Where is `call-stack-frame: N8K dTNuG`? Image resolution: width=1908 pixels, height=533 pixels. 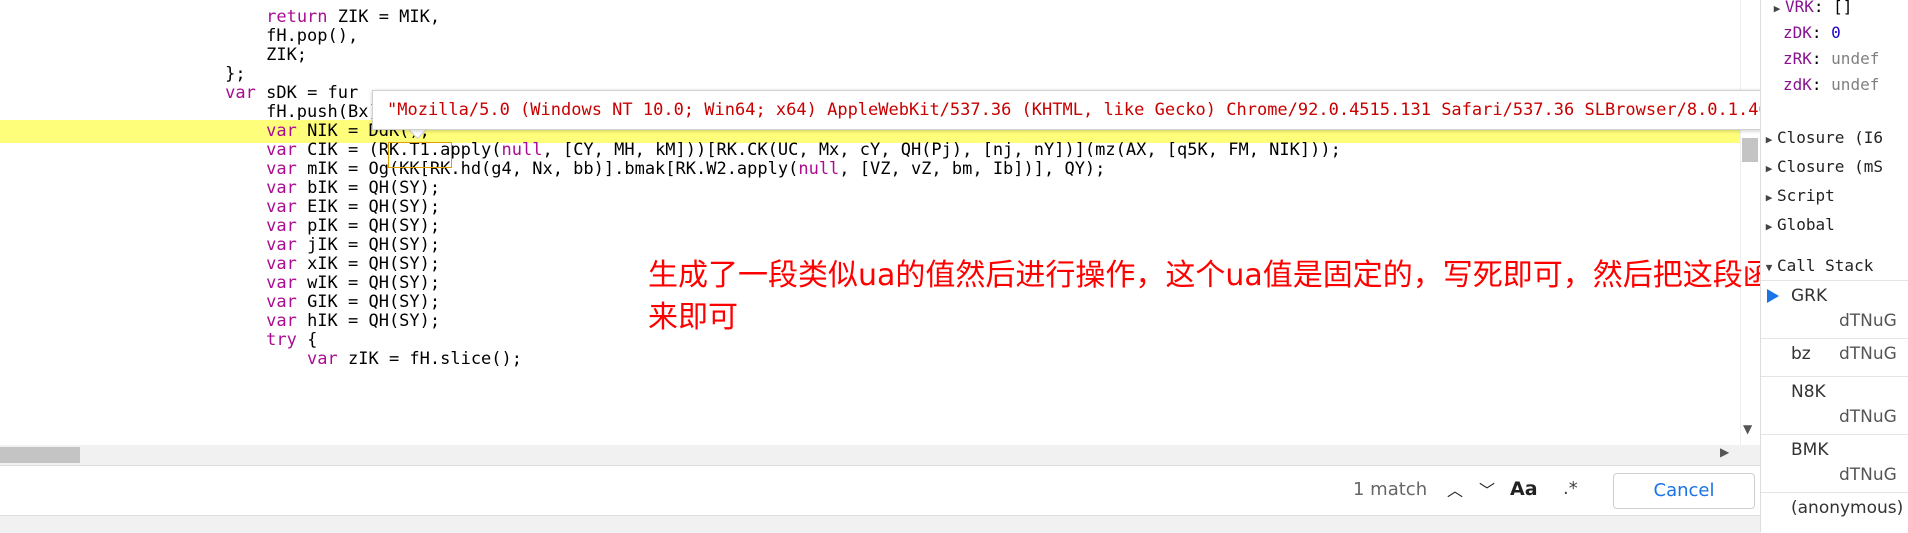
call-stack-frame: N8K dTNuG is located at coordinates (1834, 405).